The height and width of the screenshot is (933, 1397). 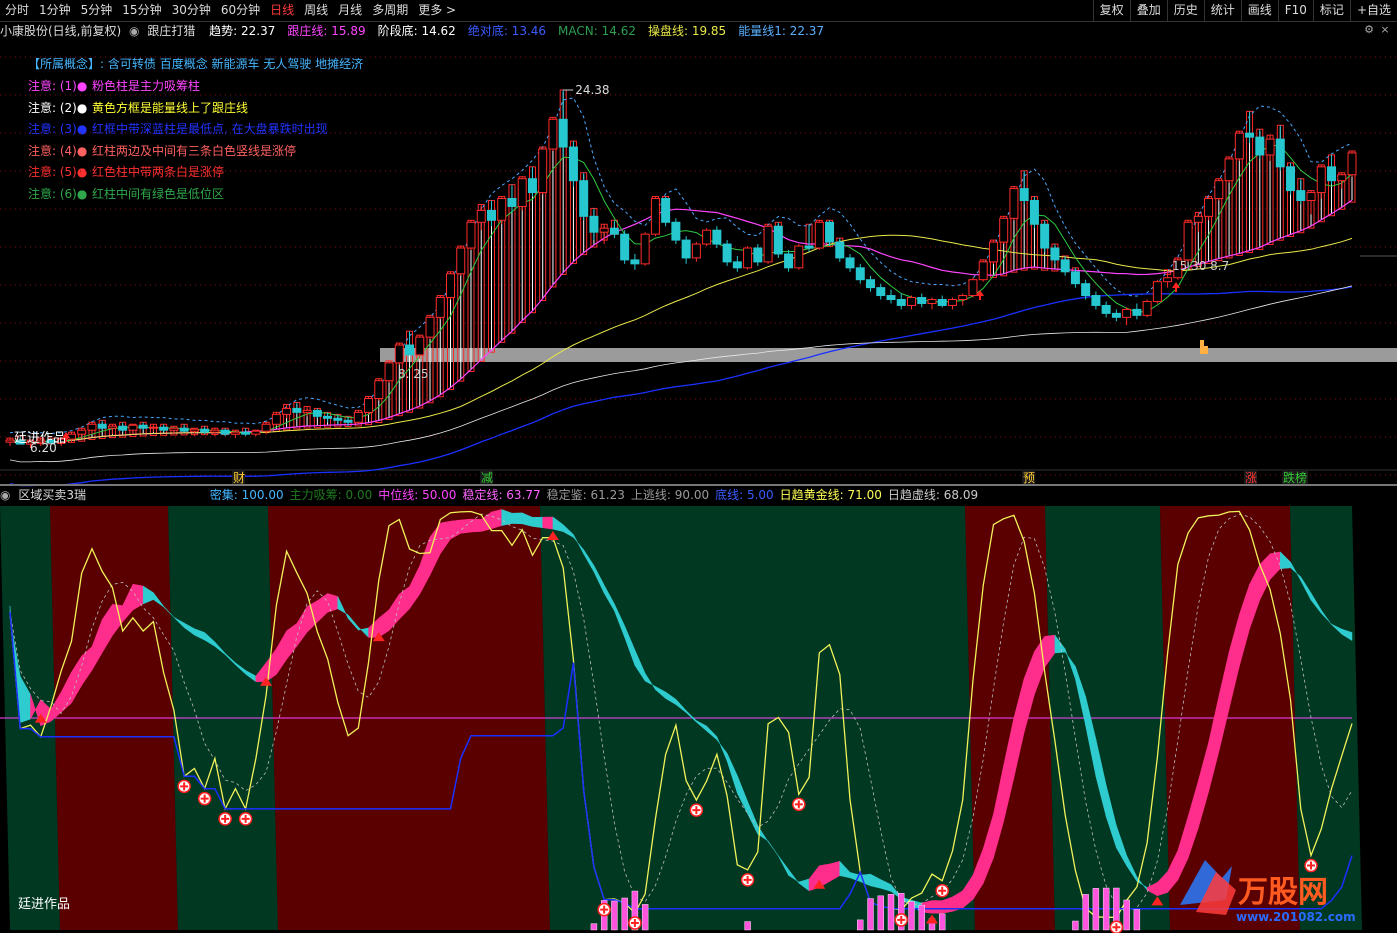 What do you see at coordinates (1200, 266) in the screenshot?
I see `mid-label-2: 15.30 8.7` at bounding box center [1200, 266].